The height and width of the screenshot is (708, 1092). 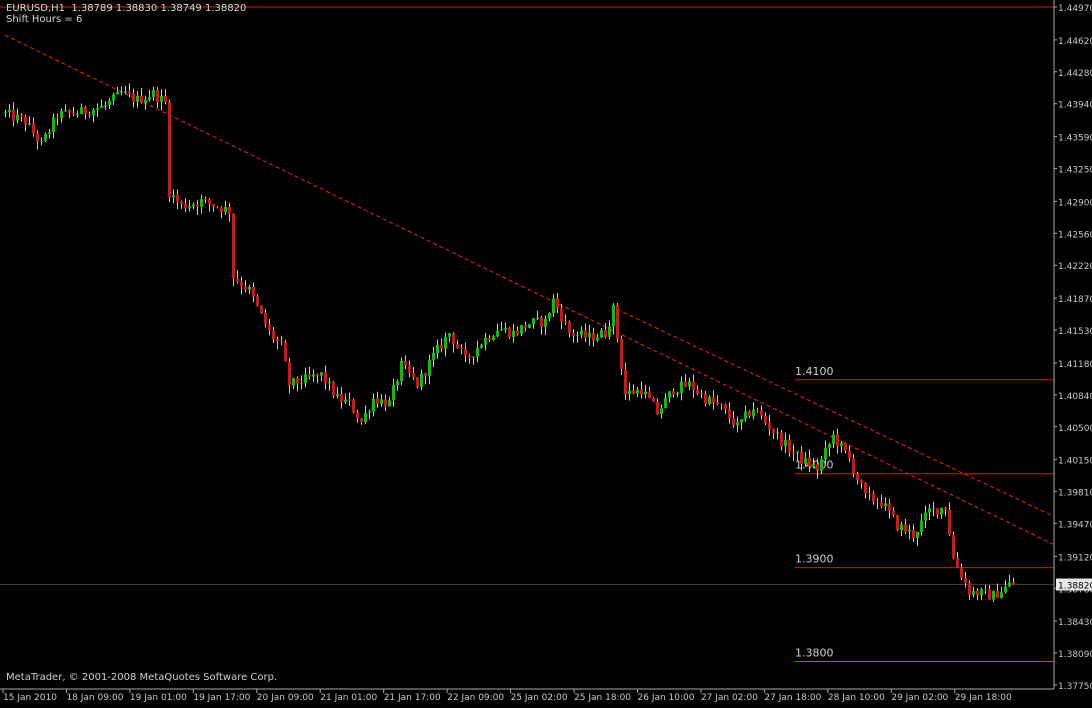 What do you see at coordinates (539, 698) in the screenshot?
I see `x-tick-label: 25 Jan 02:00` at bounding box center [539, 698].